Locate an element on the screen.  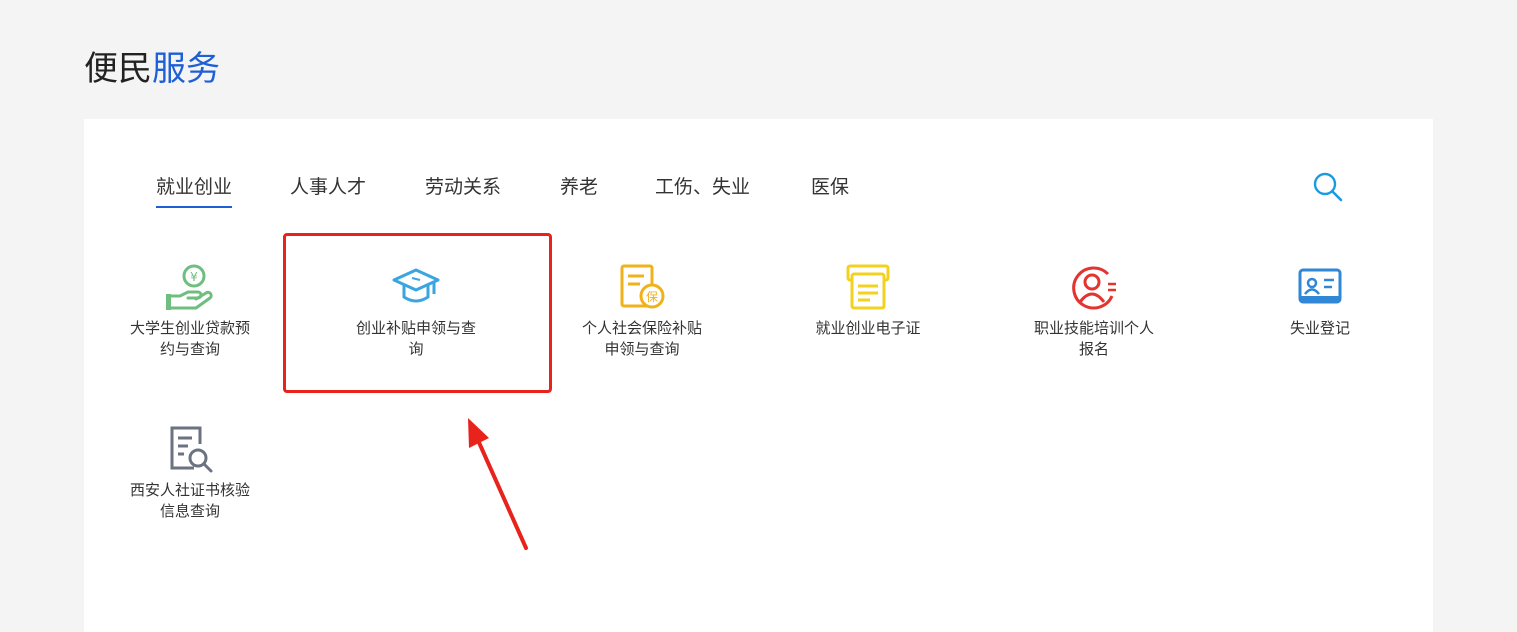
tab-medical-insurance: 医保 is located at coordinates (830, 187).